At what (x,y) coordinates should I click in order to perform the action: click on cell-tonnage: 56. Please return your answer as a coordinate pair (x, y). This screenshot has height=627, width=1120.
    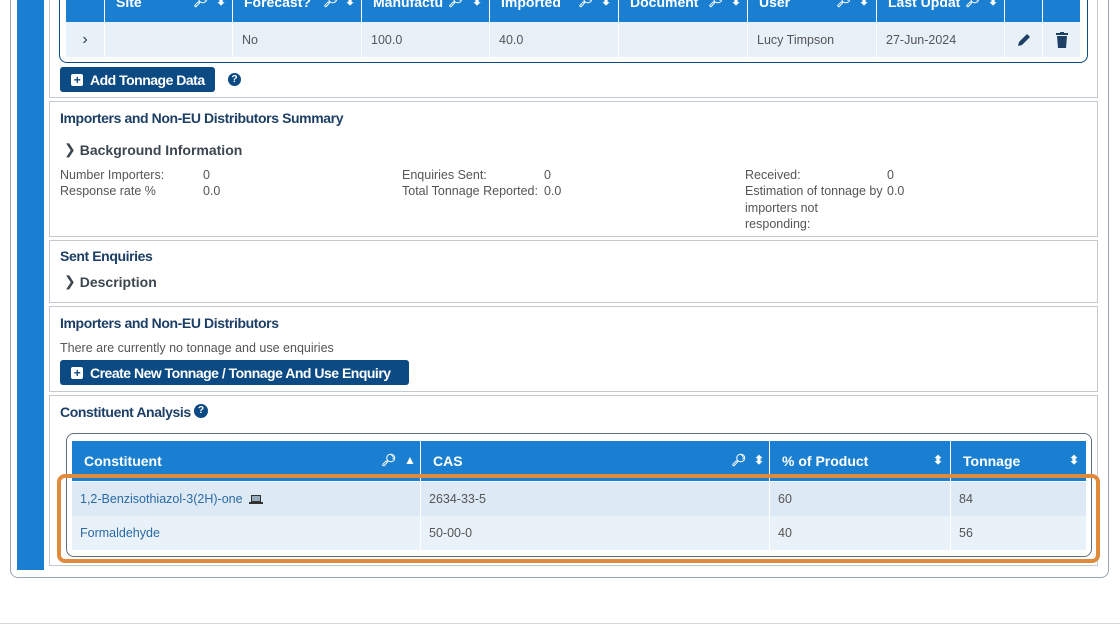
    Looking at the image, I should click on (1018, 533).